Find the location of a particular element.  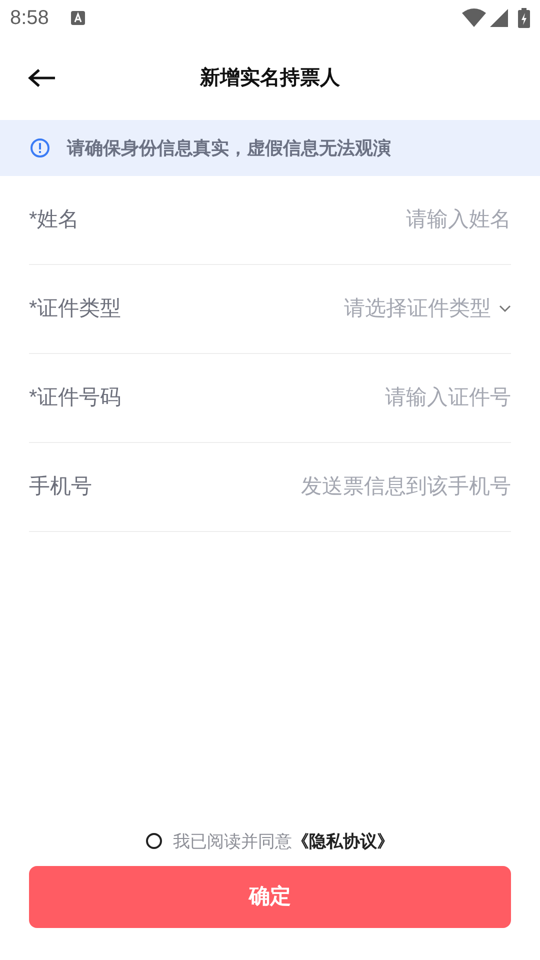

info-icon is located at coordinates (40, 148).